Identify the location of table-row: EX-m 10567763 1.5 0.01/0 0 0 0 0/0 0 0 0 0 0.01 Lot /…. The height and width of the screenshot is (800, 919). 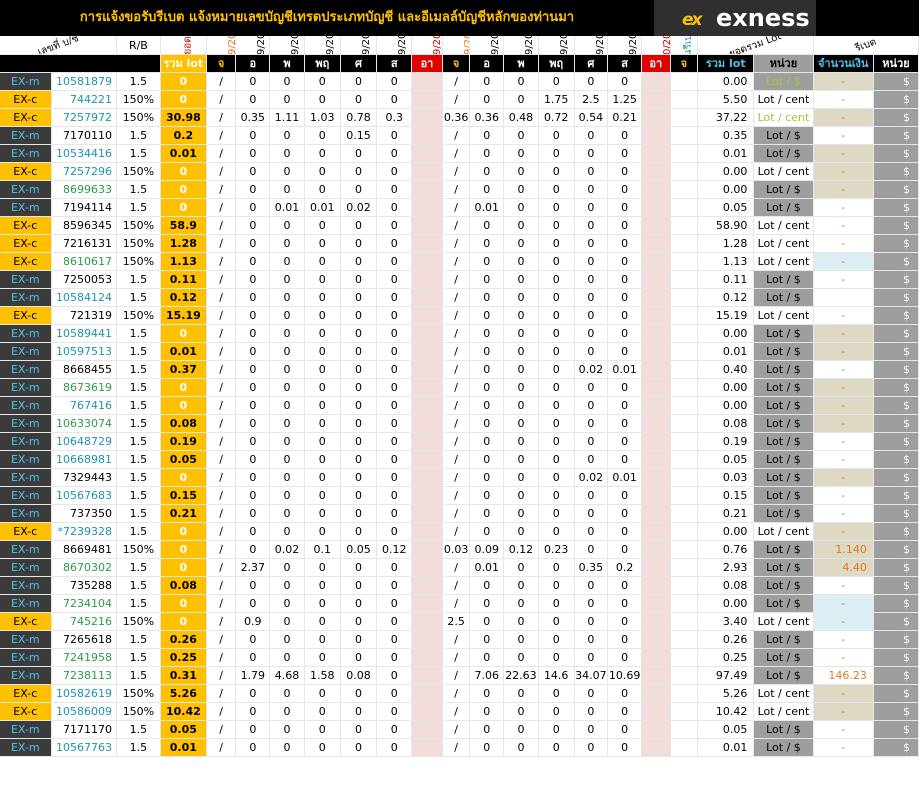
(459, 747).